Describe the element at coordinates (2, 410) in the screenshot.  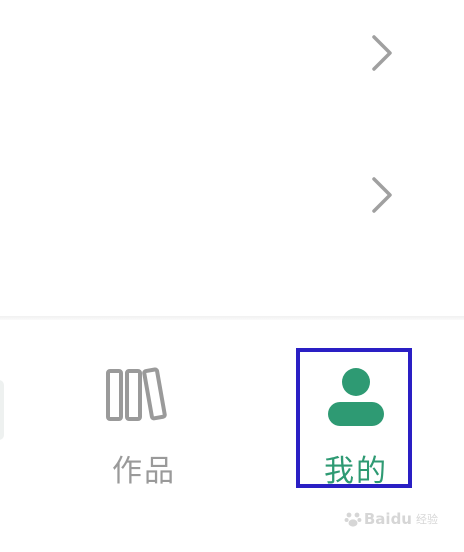
I see `edge-shadow` at that location.